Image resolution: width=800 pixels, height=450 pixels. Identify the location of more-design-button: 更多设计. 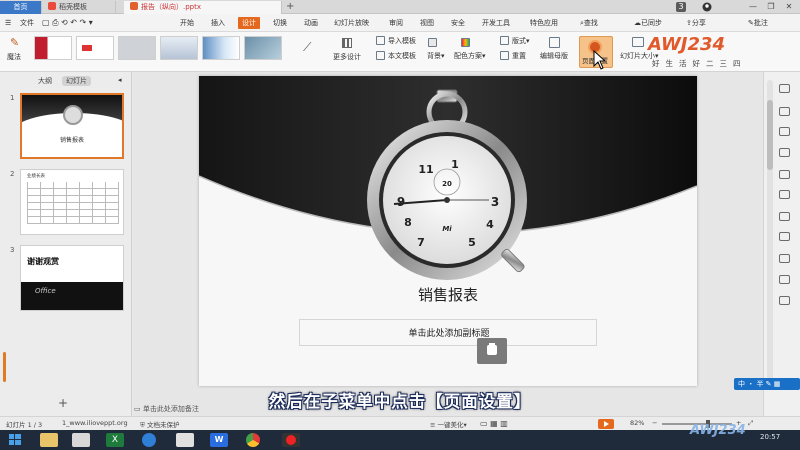
(347, 57).